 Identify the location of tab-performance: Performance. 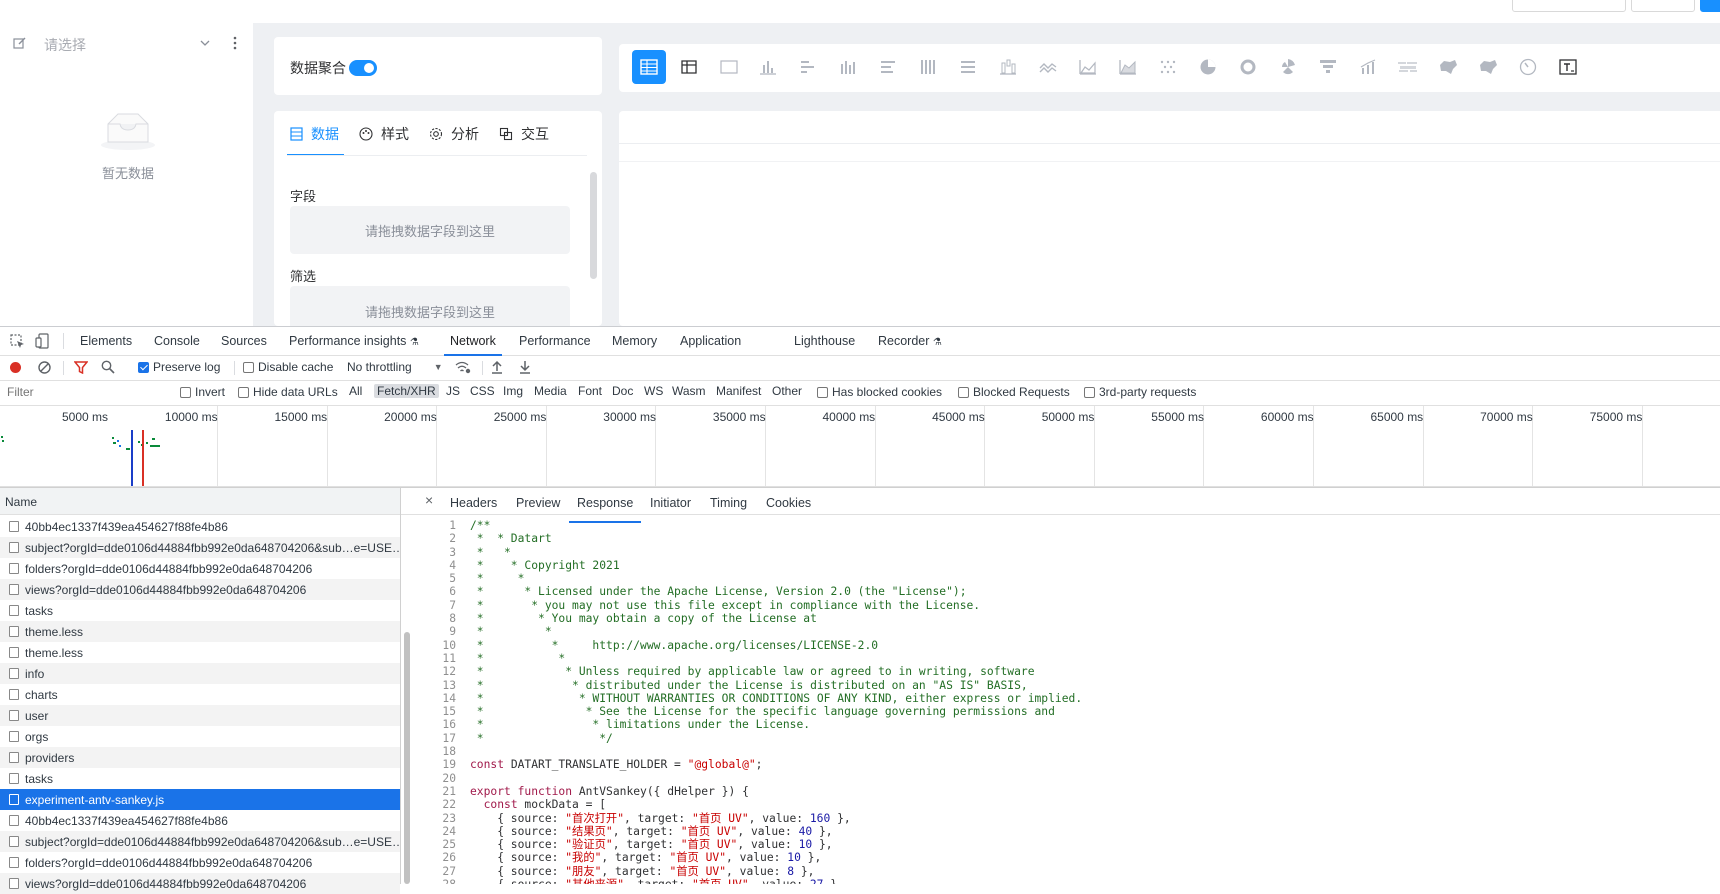
(555, 341).